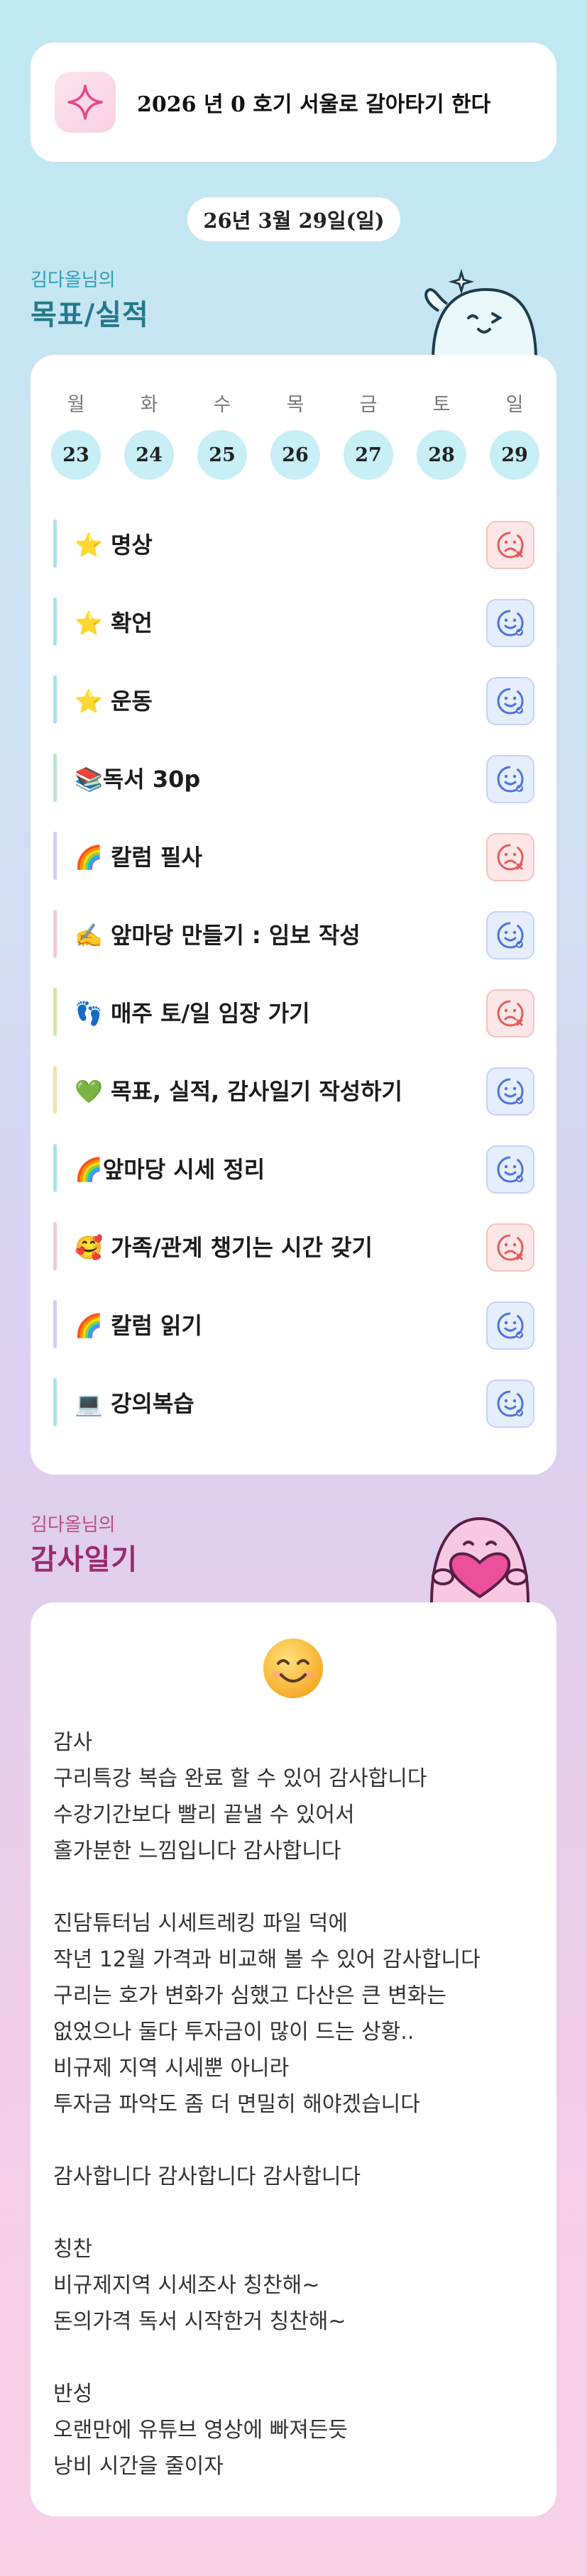 The width and height of the screenshot is (587, 2576). I want to click on day-number: 28, so click(441, 455).